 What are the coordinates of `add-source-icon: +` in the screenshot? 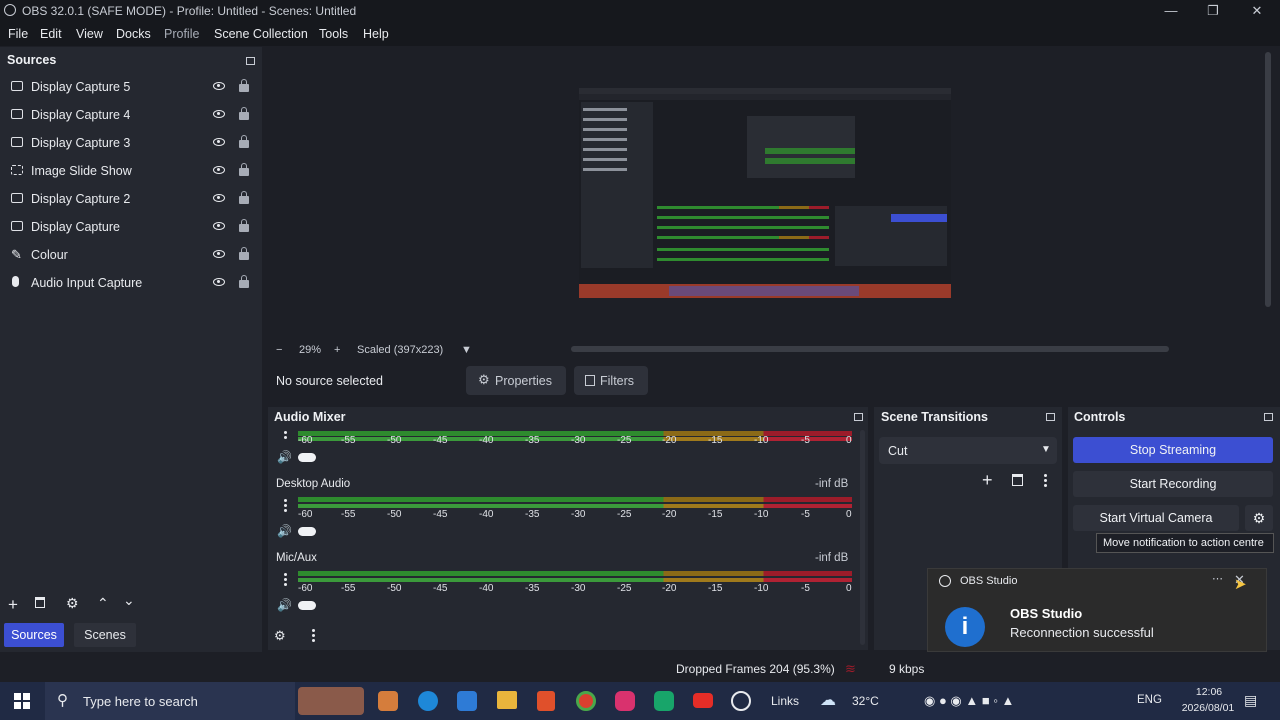 It's located at (13, 605).